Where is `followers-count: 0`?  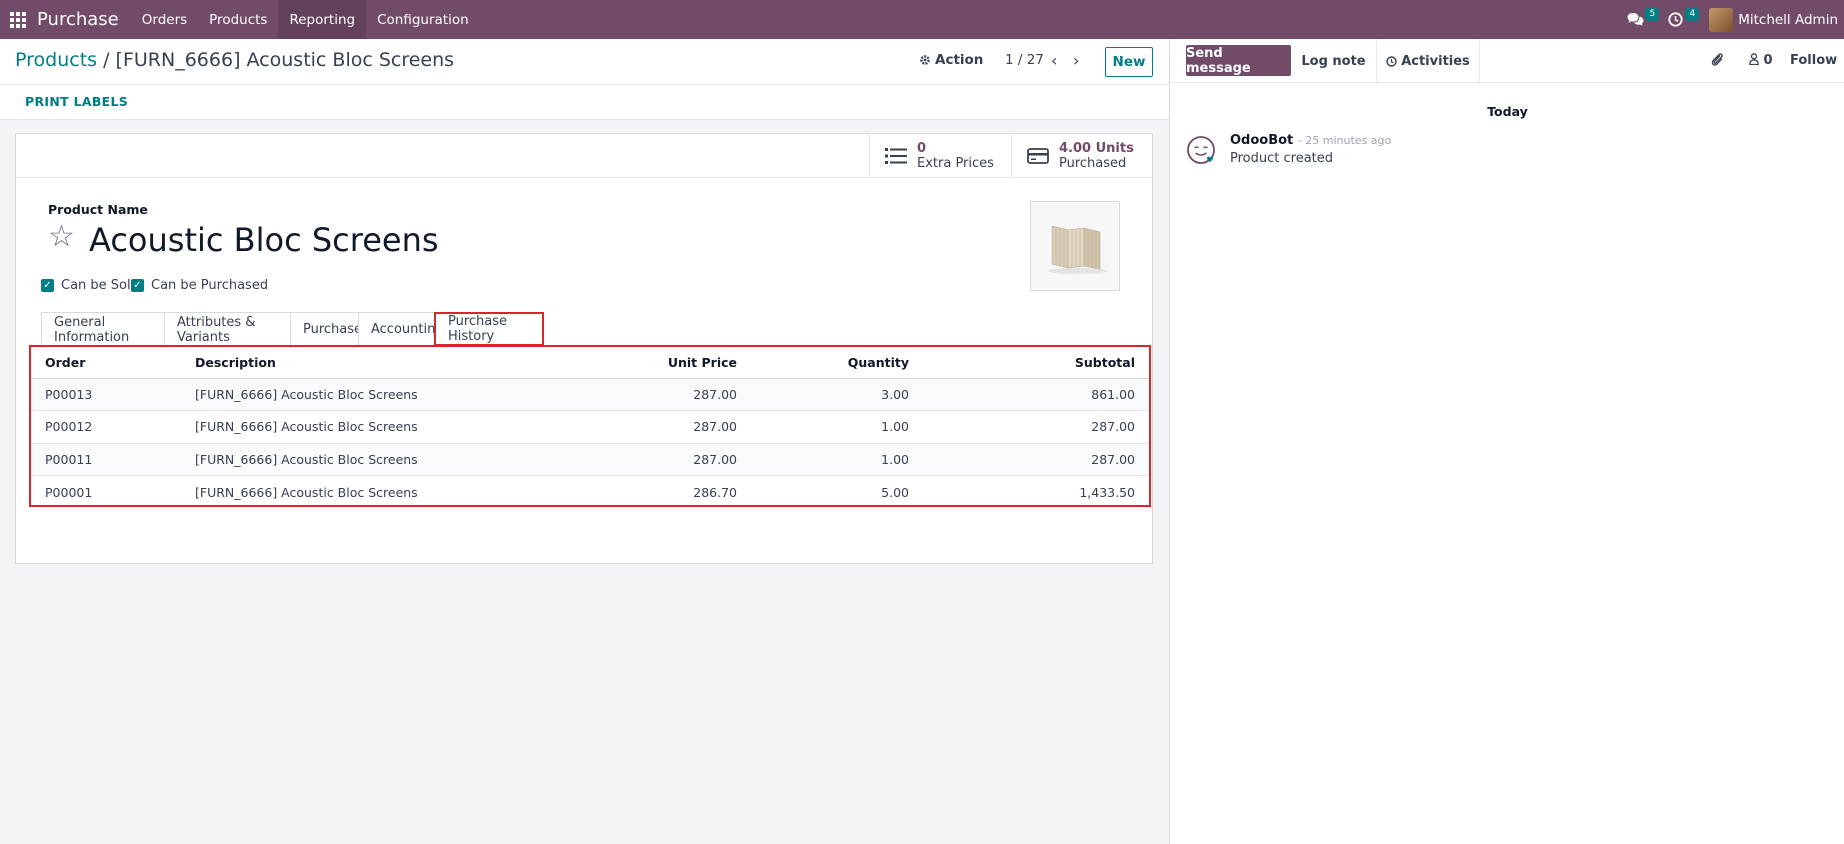
followers-count: 0 is located at coordinates (1768, 60).